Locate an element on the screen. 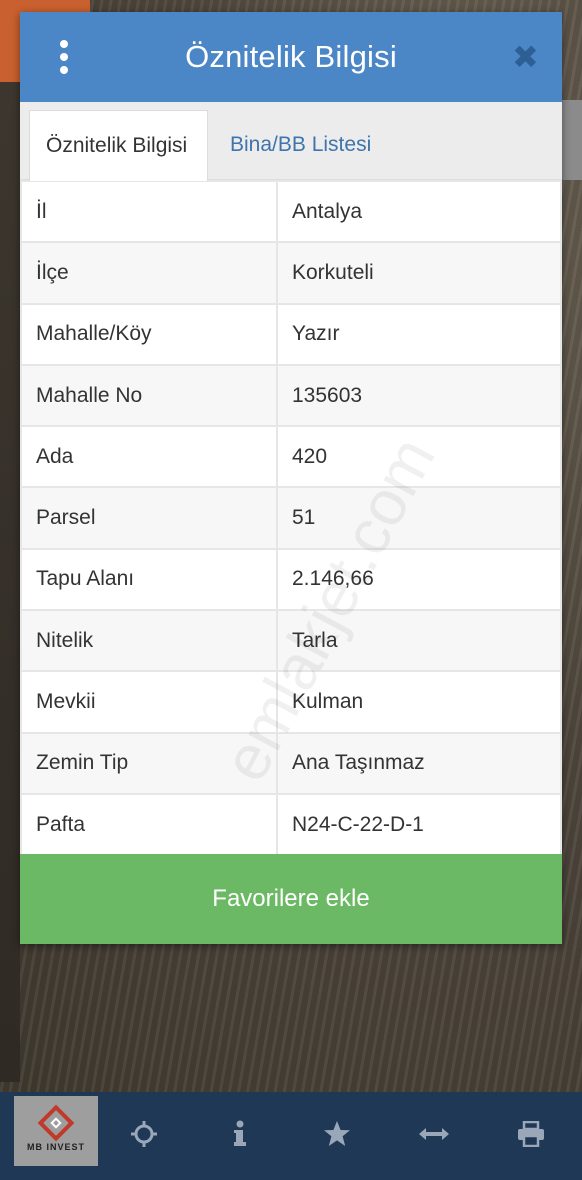  tab-attribute-info: Öznitelik Bilgisi is located at coordinates (118, 145).